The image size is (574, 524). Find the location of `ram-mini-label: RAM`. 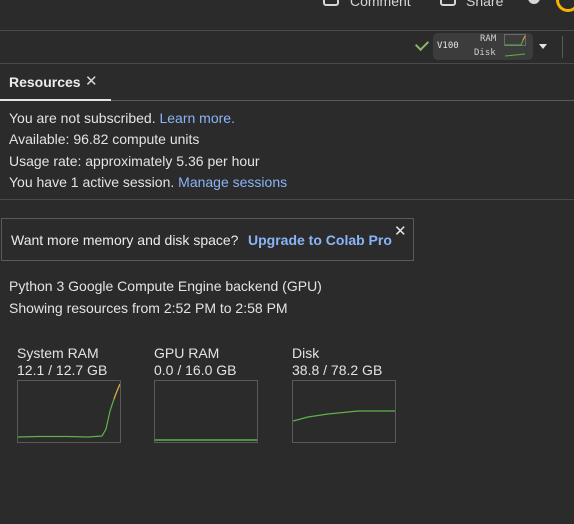

ram-mini-label: RAM is located at coordinates (488, 39).